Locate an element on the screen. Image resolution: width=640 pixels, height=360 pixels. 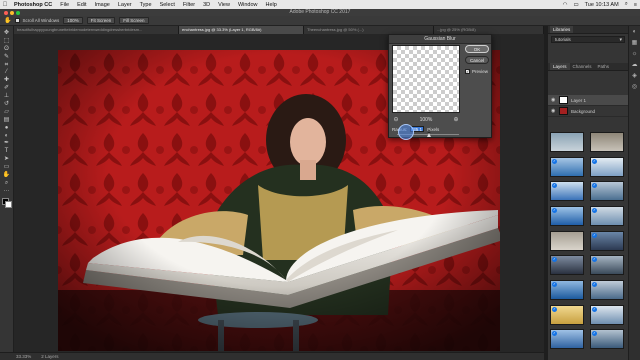
menubar-status-area: ◠ ▭ Tue 10:13 AM ⌕ ≡ is located at coordinates (600, 4).